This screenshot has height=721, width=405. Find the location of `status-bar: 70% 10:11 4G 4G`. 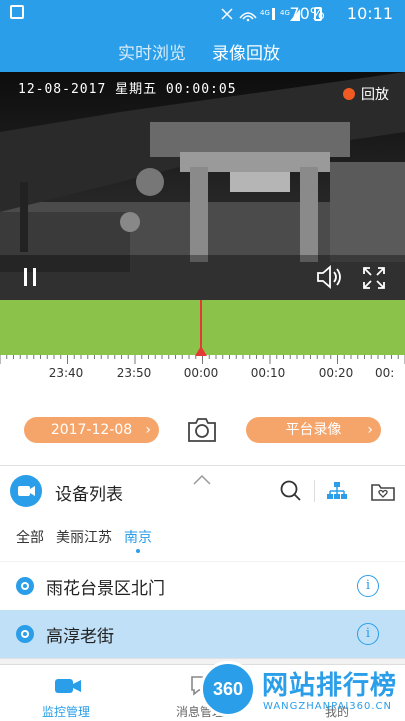

status-bar: 70% 10:11 4G 4G is located at coordinates (202, 14).